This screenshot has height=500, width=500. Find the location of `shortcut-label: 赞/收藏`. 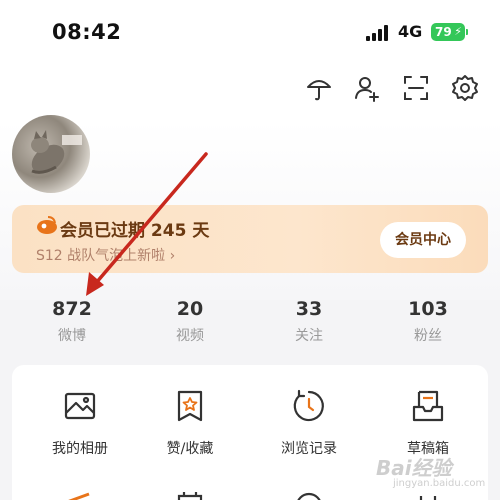

shortcut-label: 赞/收藏 is located at coordinates (190, 449).